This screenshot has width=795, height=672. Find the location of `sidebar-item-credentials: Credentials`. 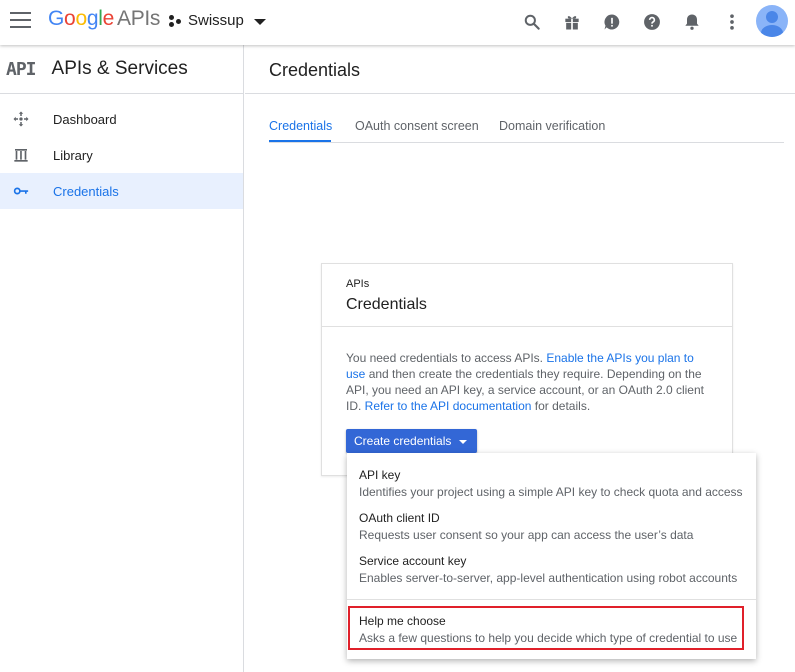

sidebar-item-credentials: Credentials is located at coordinates (121, 191).